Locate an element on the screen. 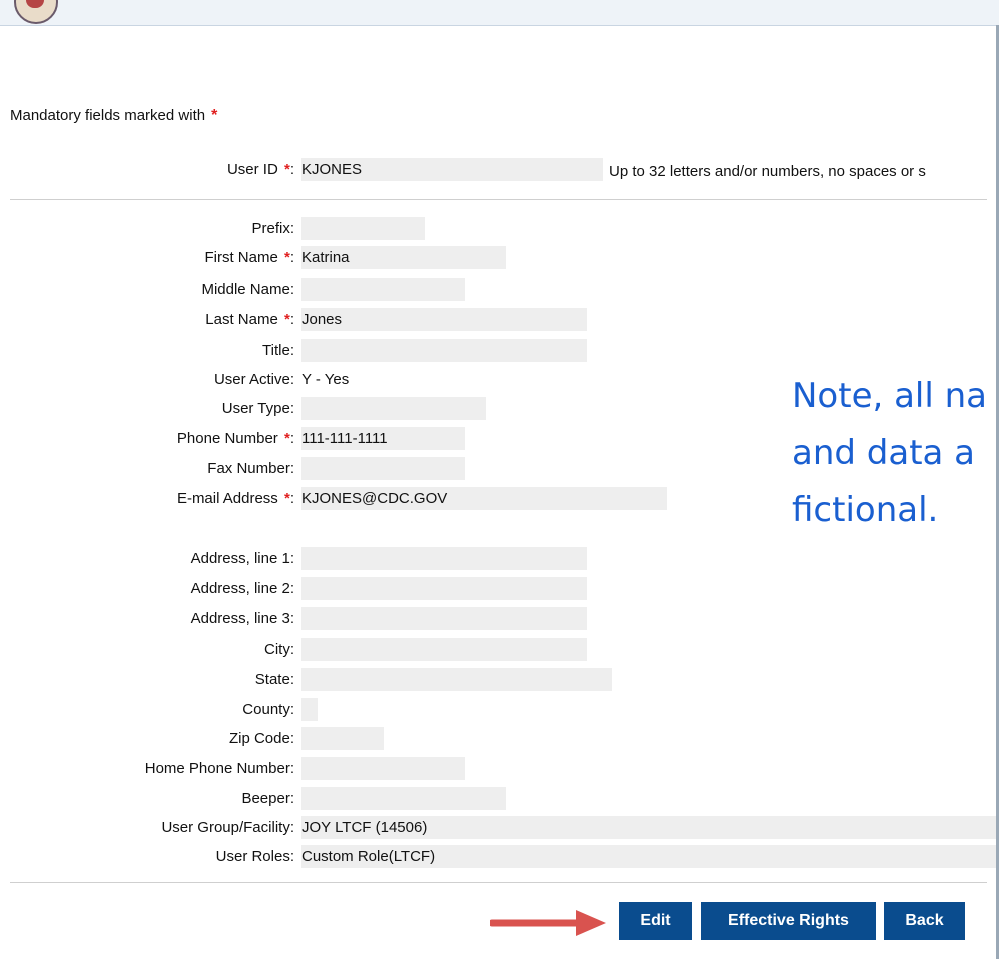 The height and width of the screenshot is (959, 999). address3-field is located at coordinates (444, 618).